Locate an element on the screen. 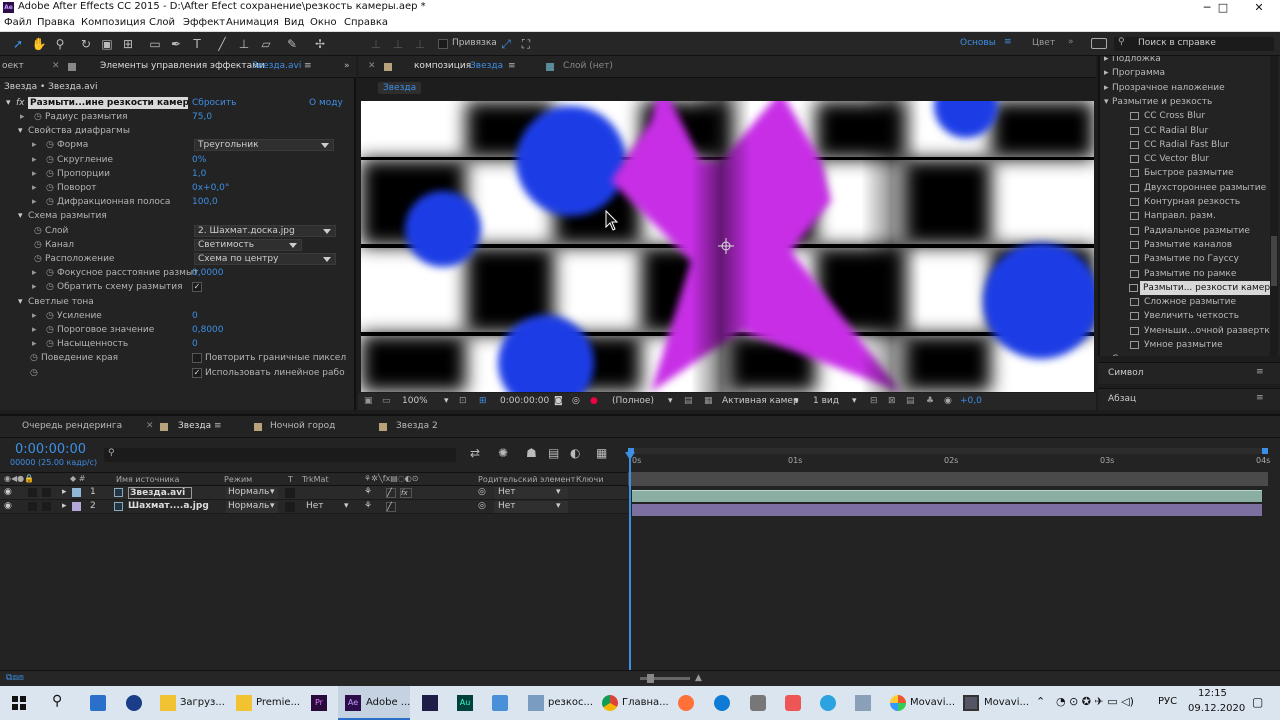 This screenshot has height=720, width=1280. effects-item: Сложное размытие is located at coordinates (1185, 302).